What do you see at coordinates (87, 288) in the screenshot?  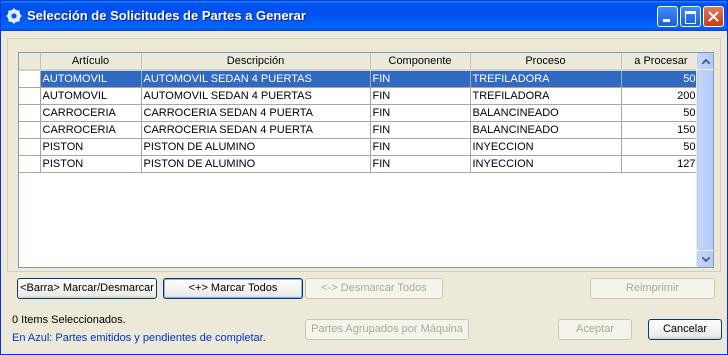 I see `marcar-desmarcar-button: <Barra> Marcar/Desmarcar` at bounding box center [87, 288].